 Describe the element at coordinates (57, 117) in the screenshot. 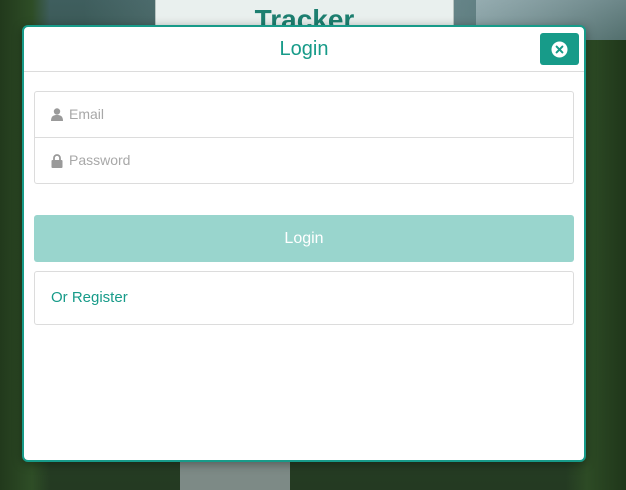

I see `user-icon` at that location.